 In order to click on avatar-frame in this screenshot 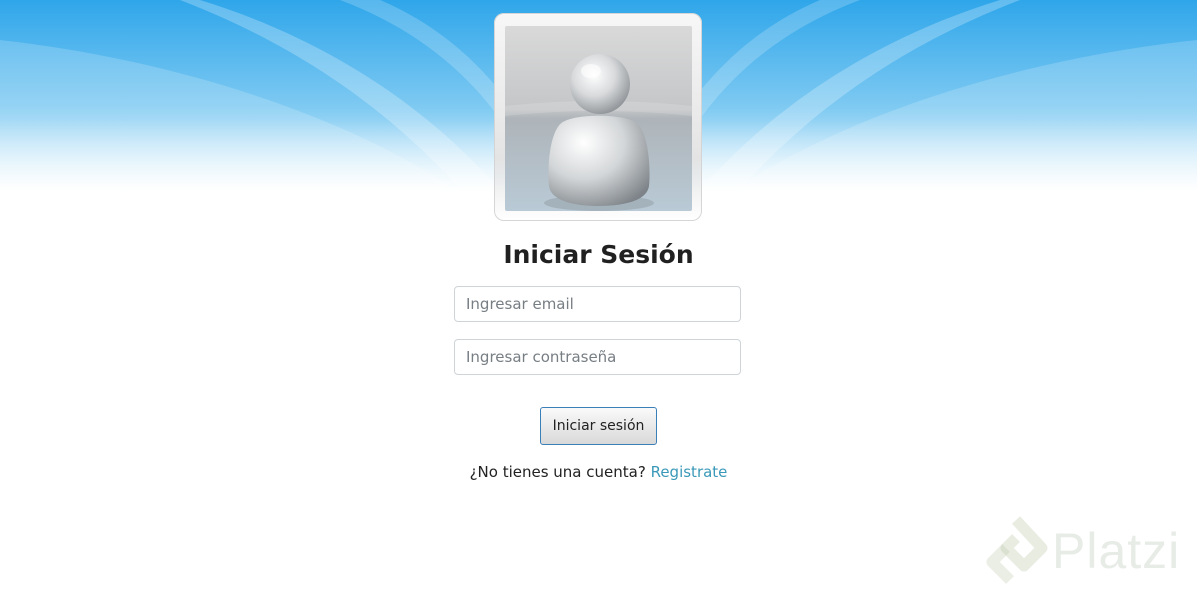, I will do `click(598, 117)`.